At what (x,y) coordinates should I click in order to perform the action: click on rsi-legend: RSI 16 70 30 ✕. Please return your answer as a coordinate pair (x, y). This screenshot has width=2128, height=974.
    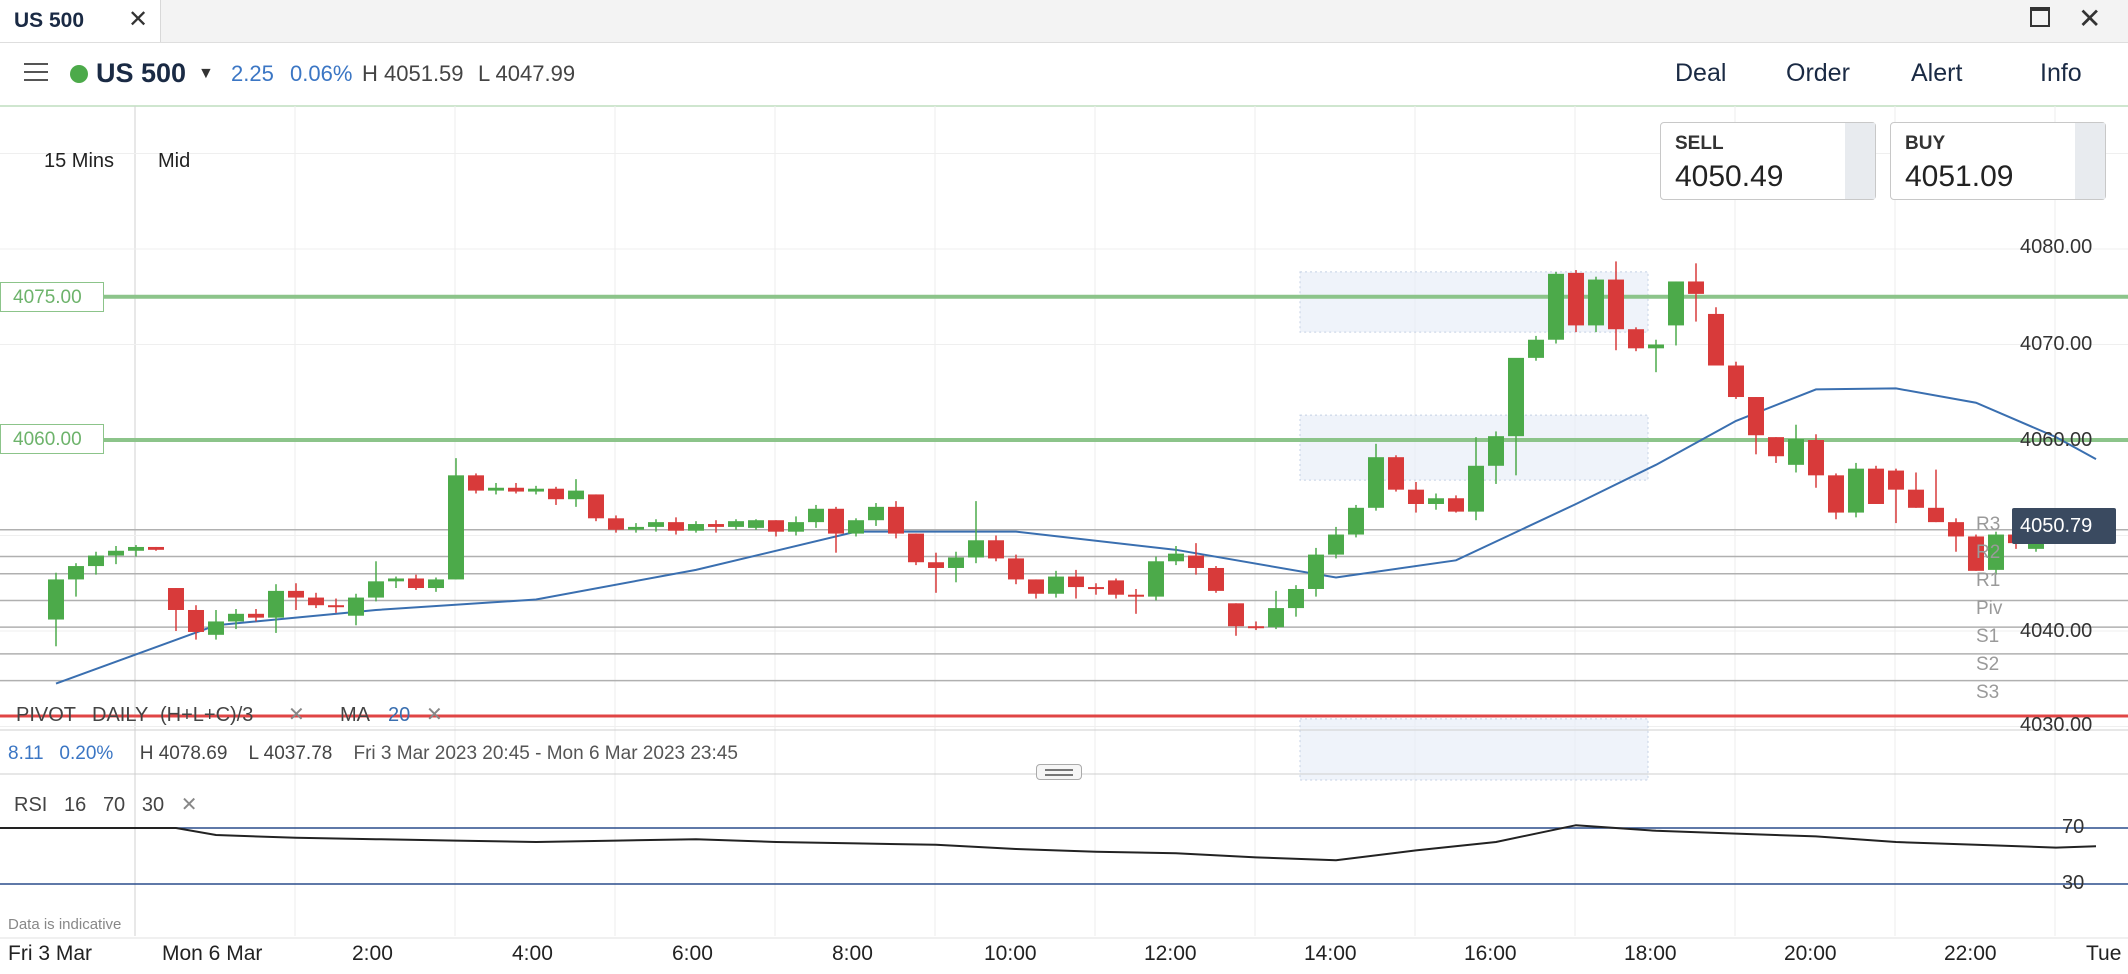
    Looking at the image, I should click on (106, 804).